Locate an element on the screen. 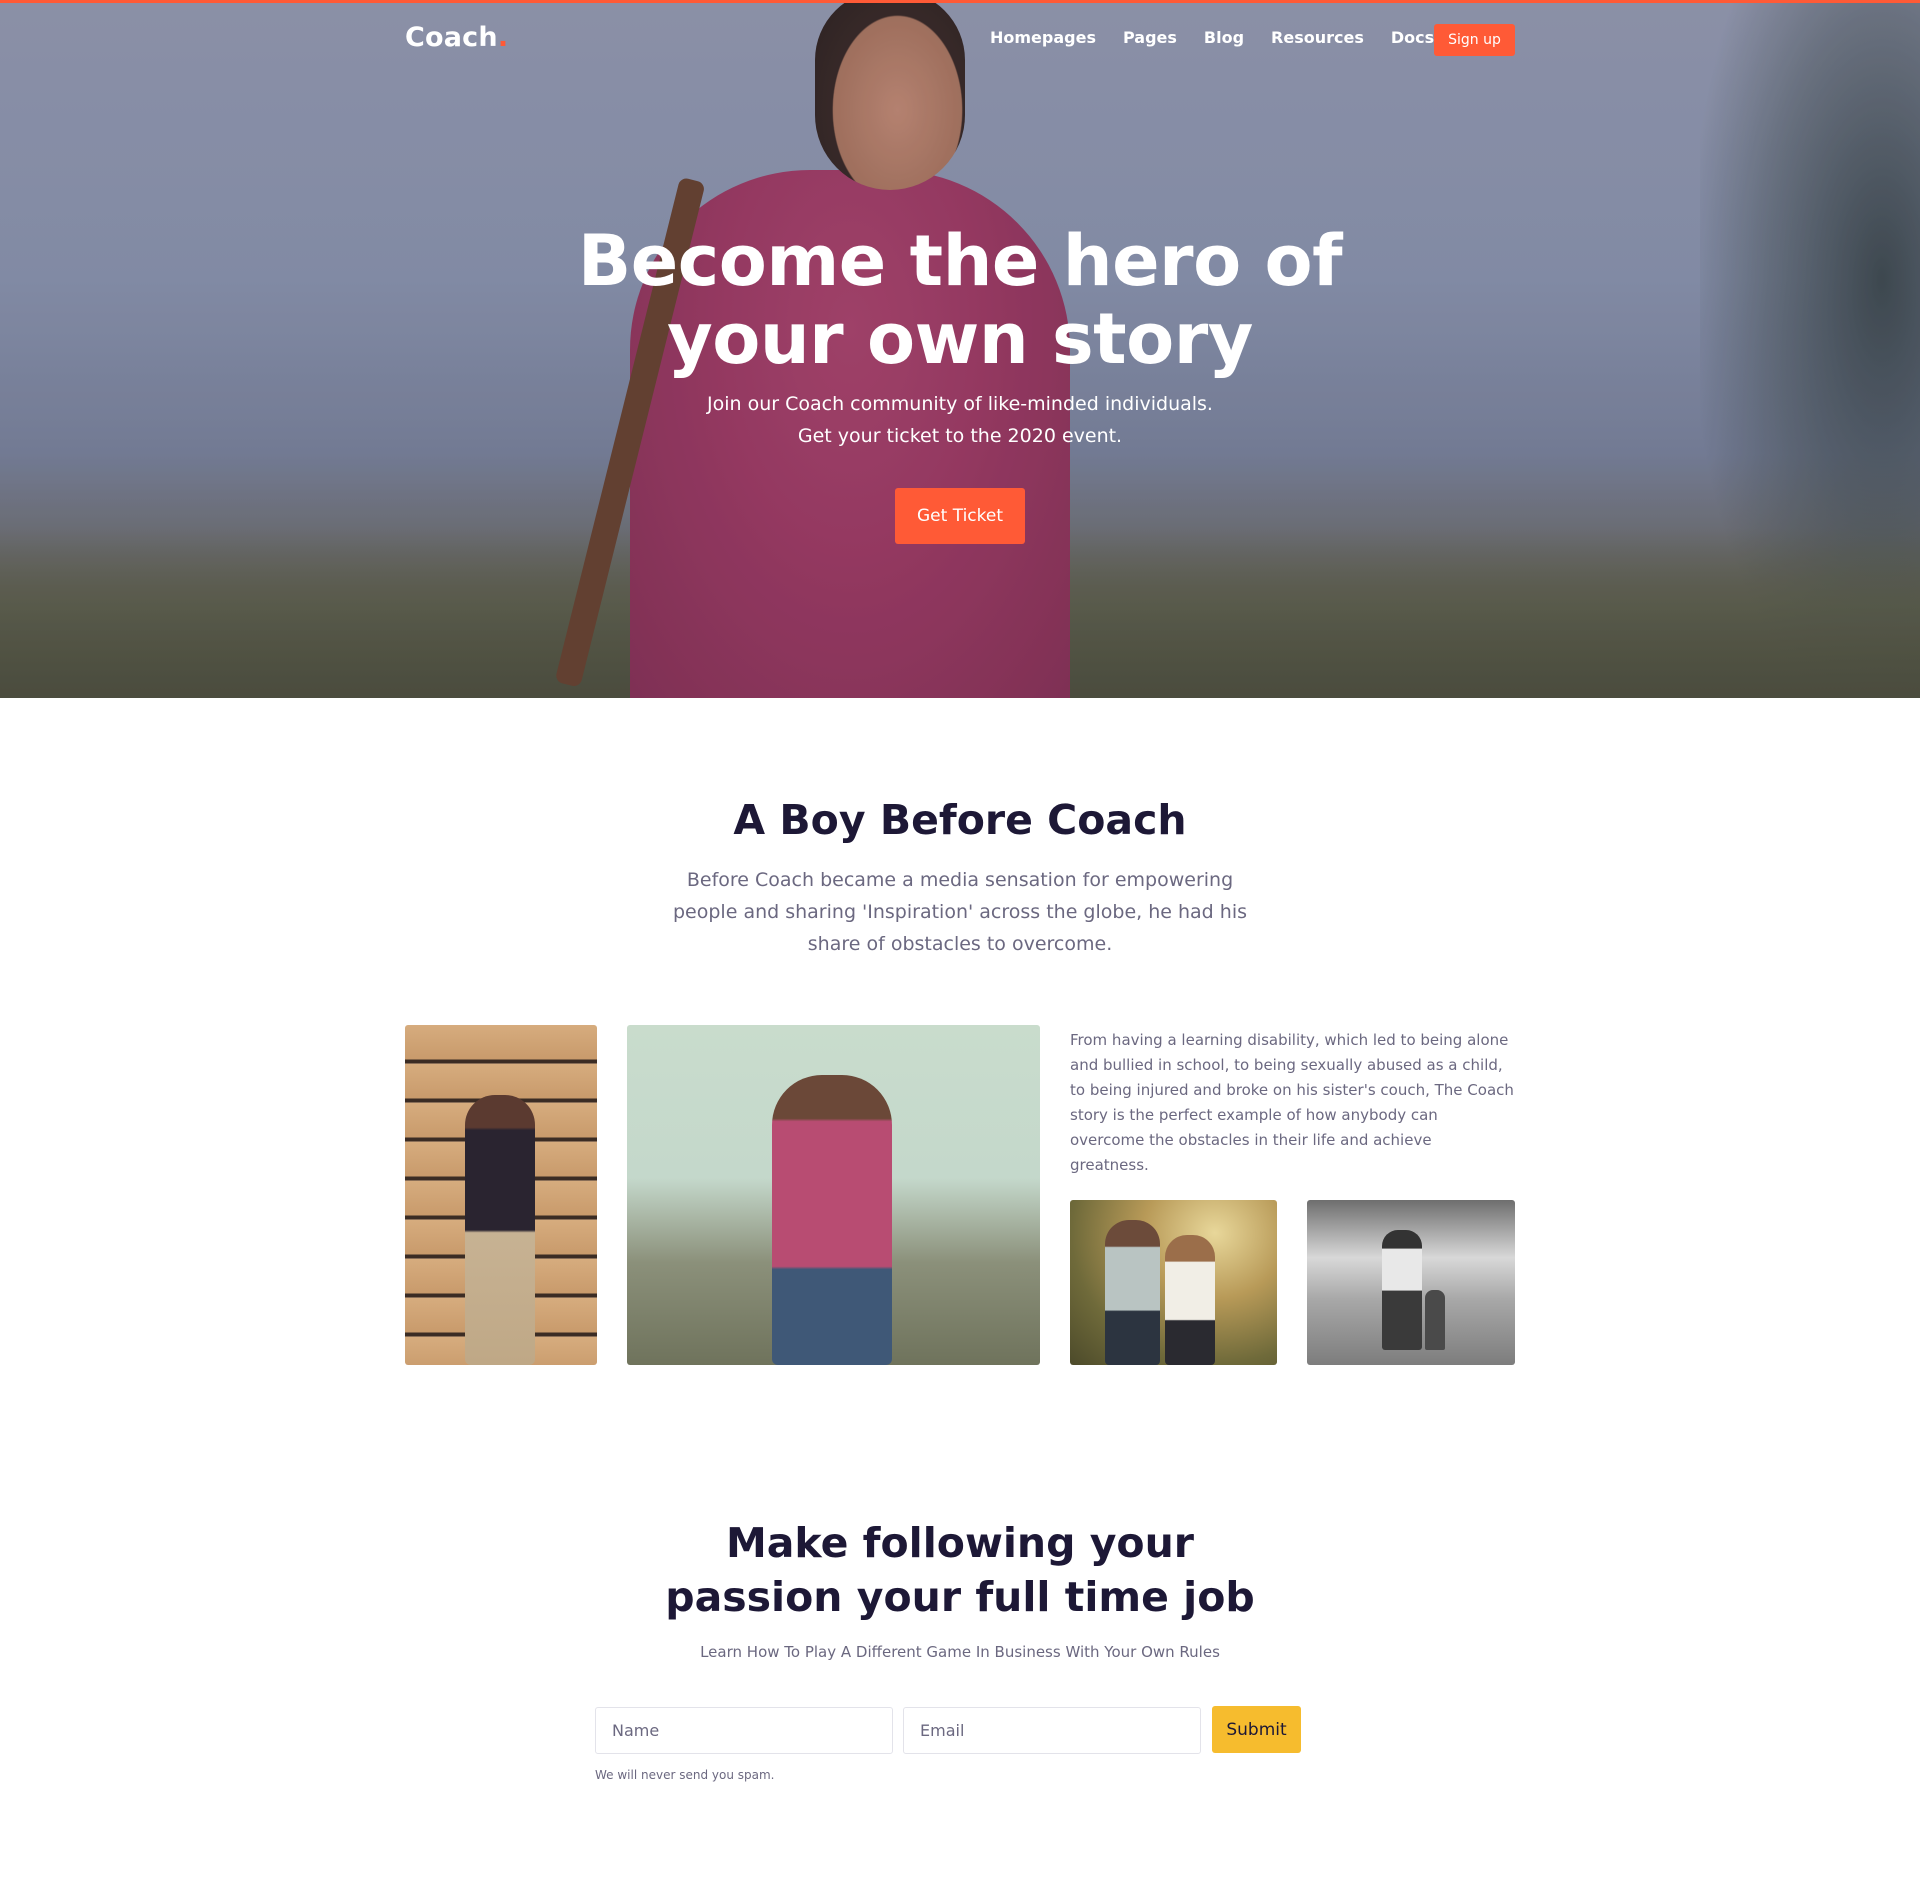 The width and height of the screenshot is (1920, 1879). nav-link-resources: Resources is located at coordinates (1317, 37).